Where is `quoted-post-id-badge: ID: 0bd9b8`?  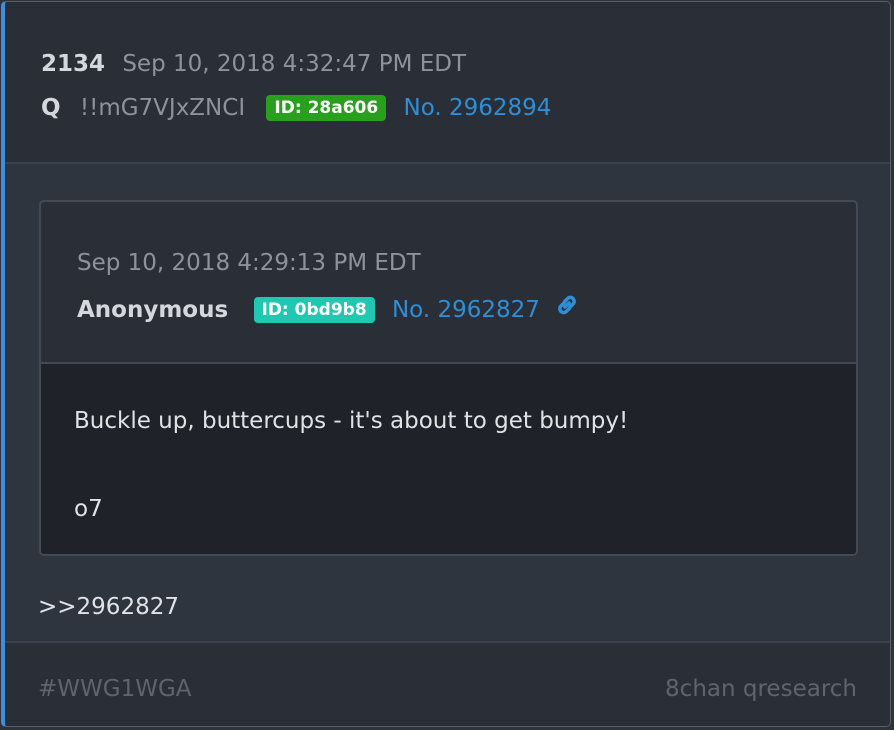
quoted-post-id-badge: ID: 0bd9b8 is located at coordinates (314, 310).